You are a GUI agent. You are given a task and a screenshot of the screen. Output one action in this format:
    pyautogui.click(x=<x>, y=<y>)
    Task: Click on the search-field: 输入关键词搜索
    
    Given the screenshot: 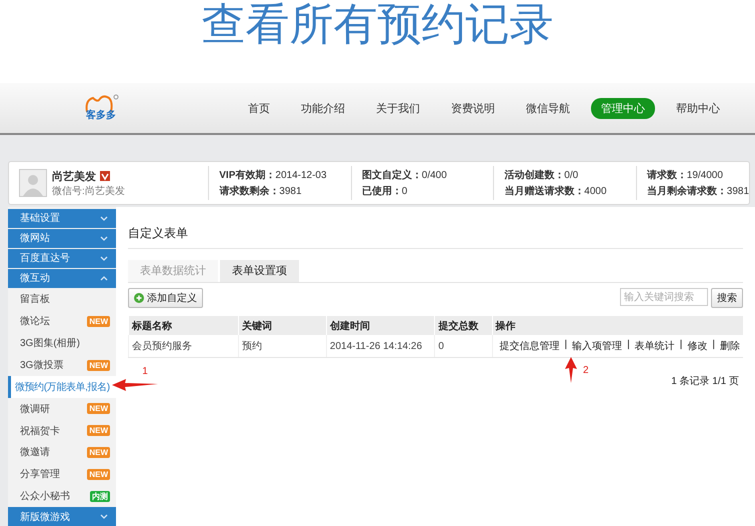 What is the action you would take?
    pyautogui.click(x=664, y=297)
    